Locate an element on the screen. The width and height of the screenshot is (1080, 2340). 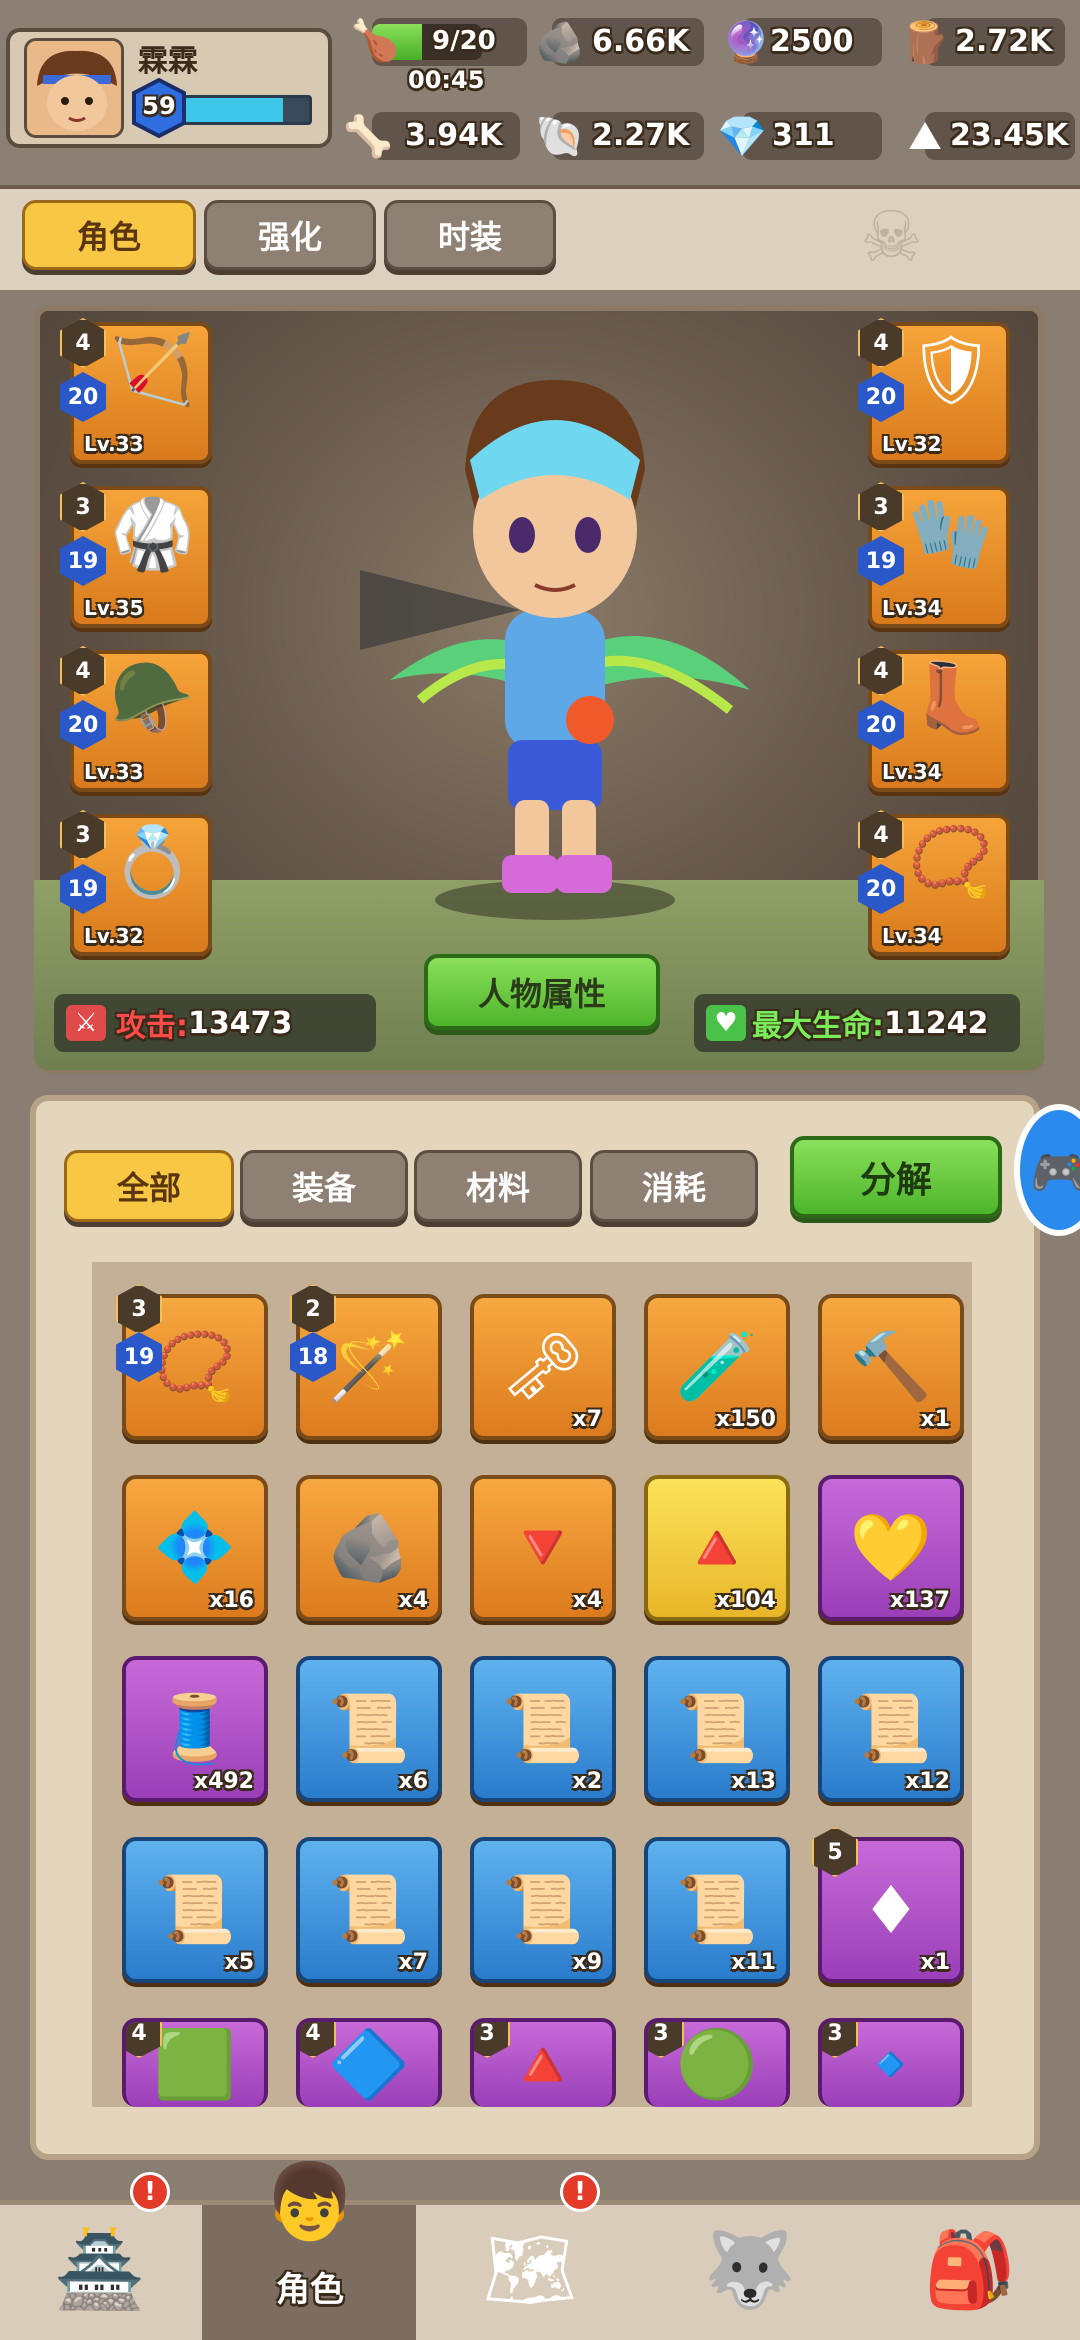
inventory-item: 📜 x11 is located at coordinates (717, 1910).